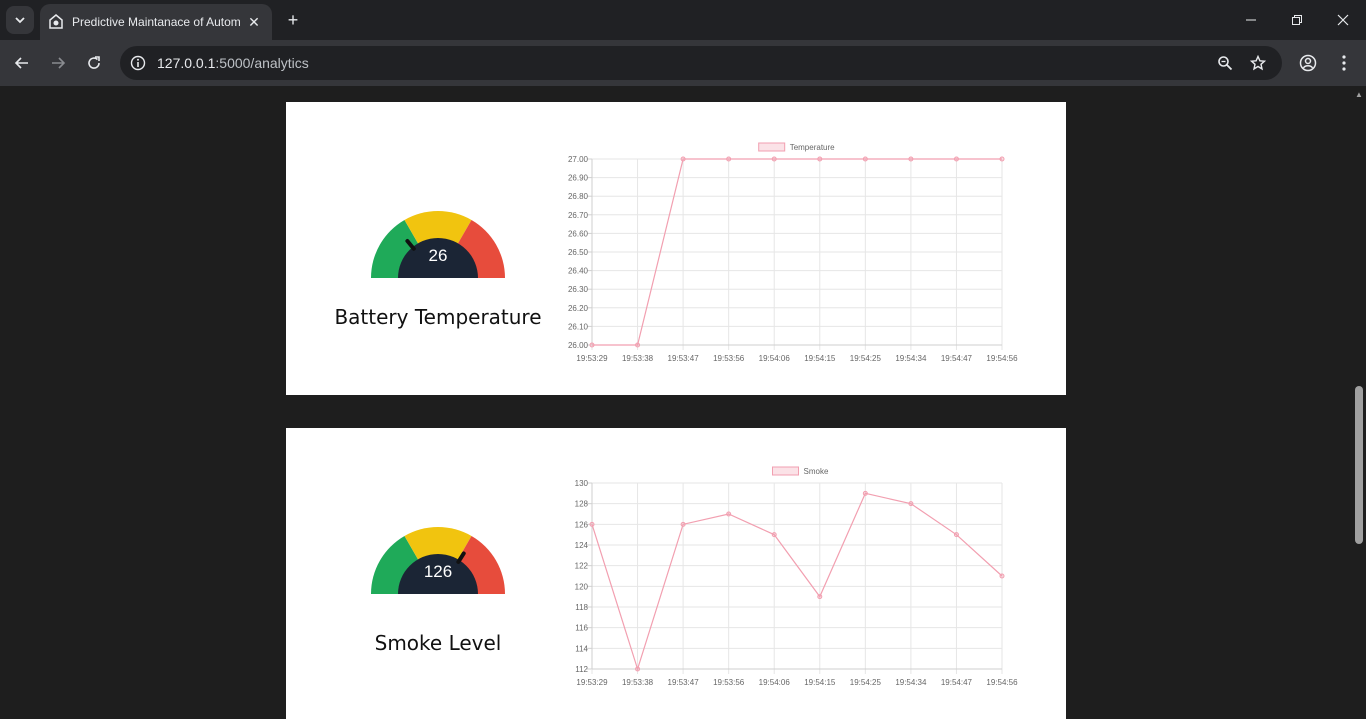 The height and width of the screenshot is (719, 1366). What do you see at coordinates (812, 147) in the screenshot?
I see `legend-label: Temperature` at bounding box center [812, 147].